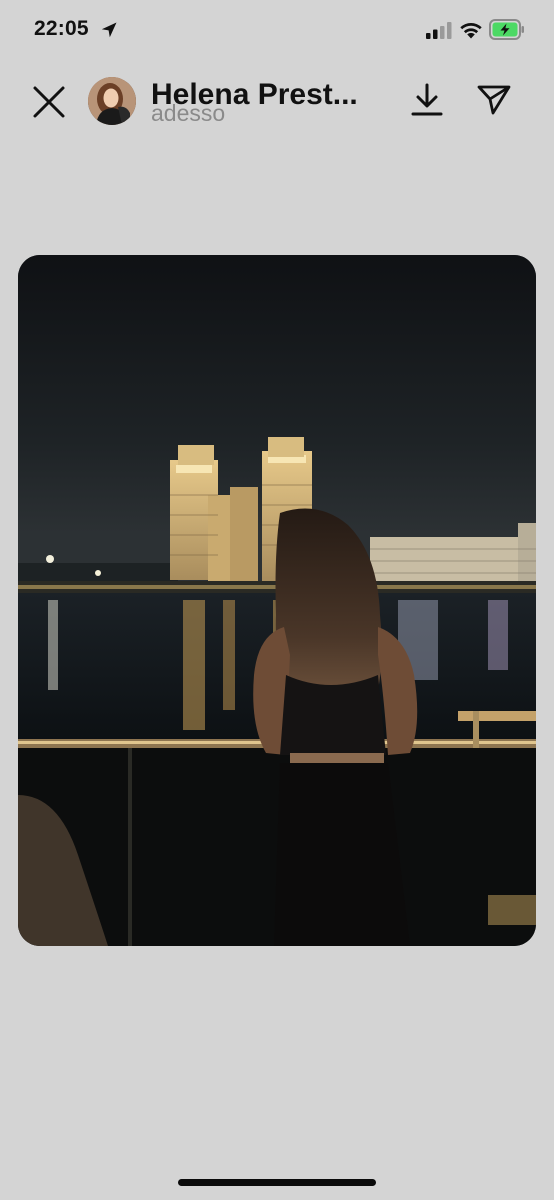  I want to click on download-icon, so click(427, 99).